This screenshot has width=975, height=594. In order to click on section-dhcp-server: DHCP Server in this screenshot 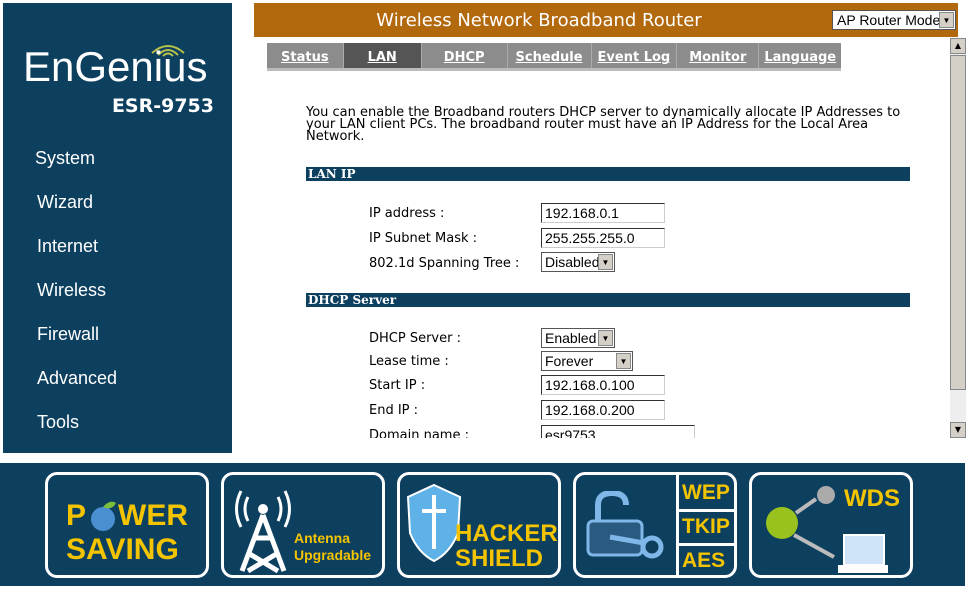, I will do `click(608, 300)`.